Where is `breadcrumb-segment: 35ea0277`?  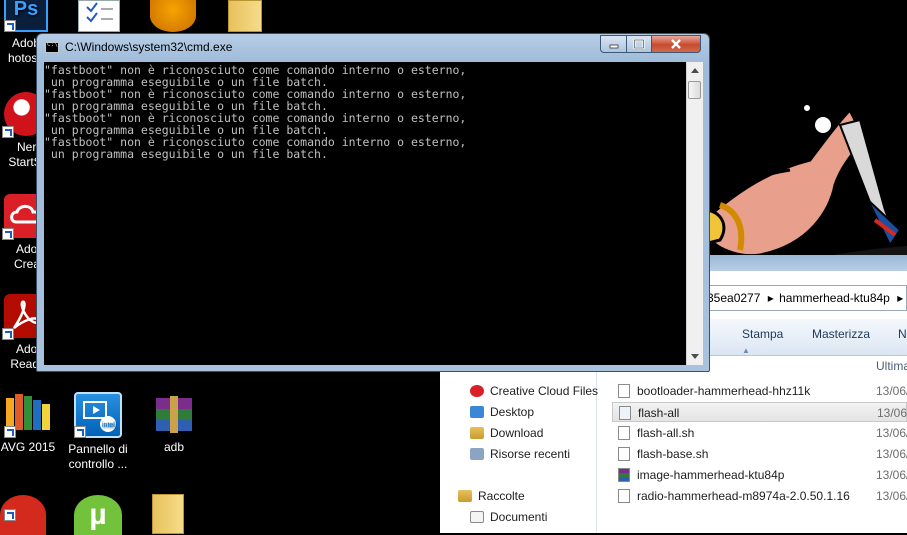
breadcrumb-segment: 35ea0277 is located at coordinates (733, 298).